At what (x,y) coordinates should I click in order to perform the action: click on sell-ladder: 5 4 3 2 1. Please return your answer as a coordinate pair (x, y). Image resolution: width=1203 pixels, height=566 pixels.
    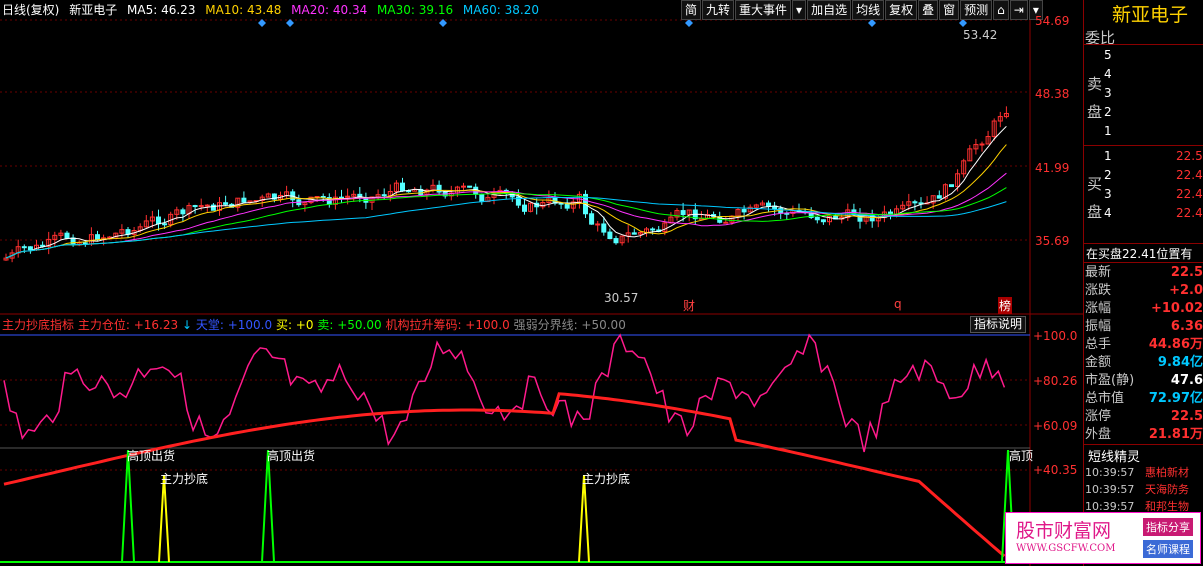
    Looking at the image, I should click on (1153, 93).